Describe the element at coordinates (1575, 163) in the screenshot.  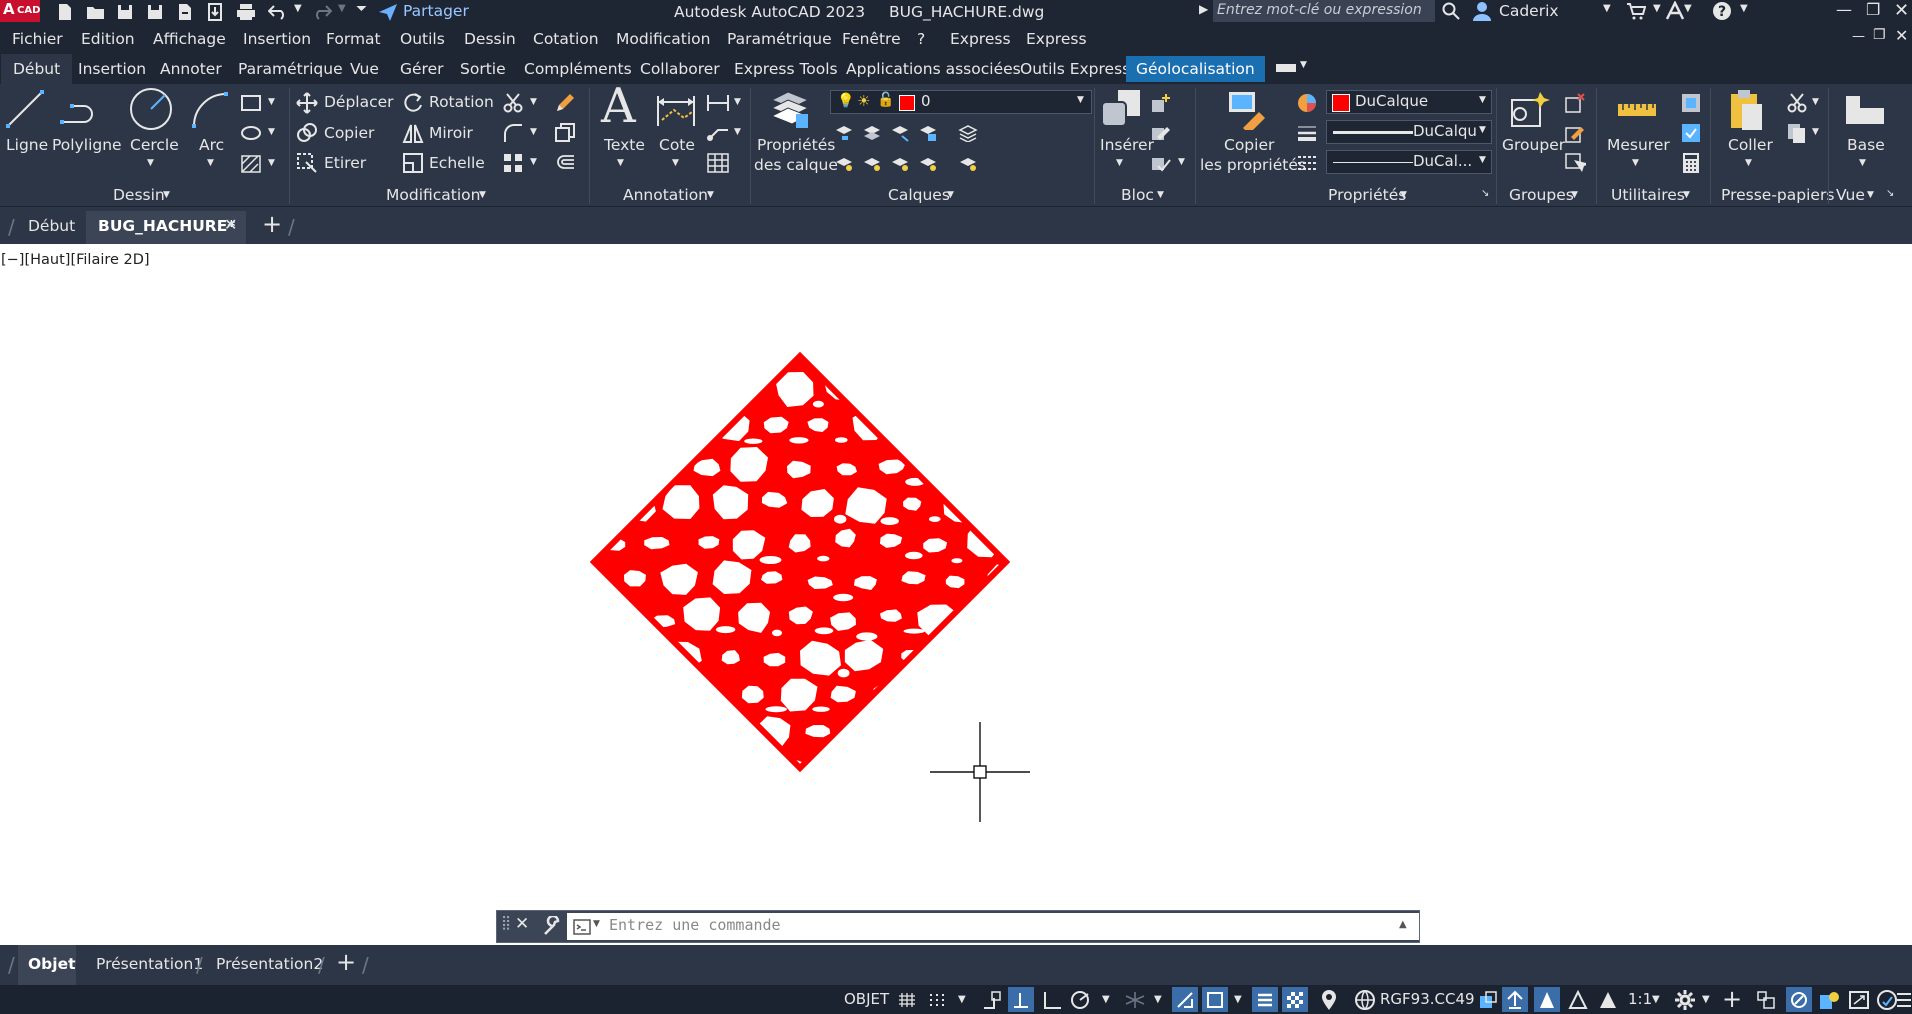
I see `group-select-icon` at that location.